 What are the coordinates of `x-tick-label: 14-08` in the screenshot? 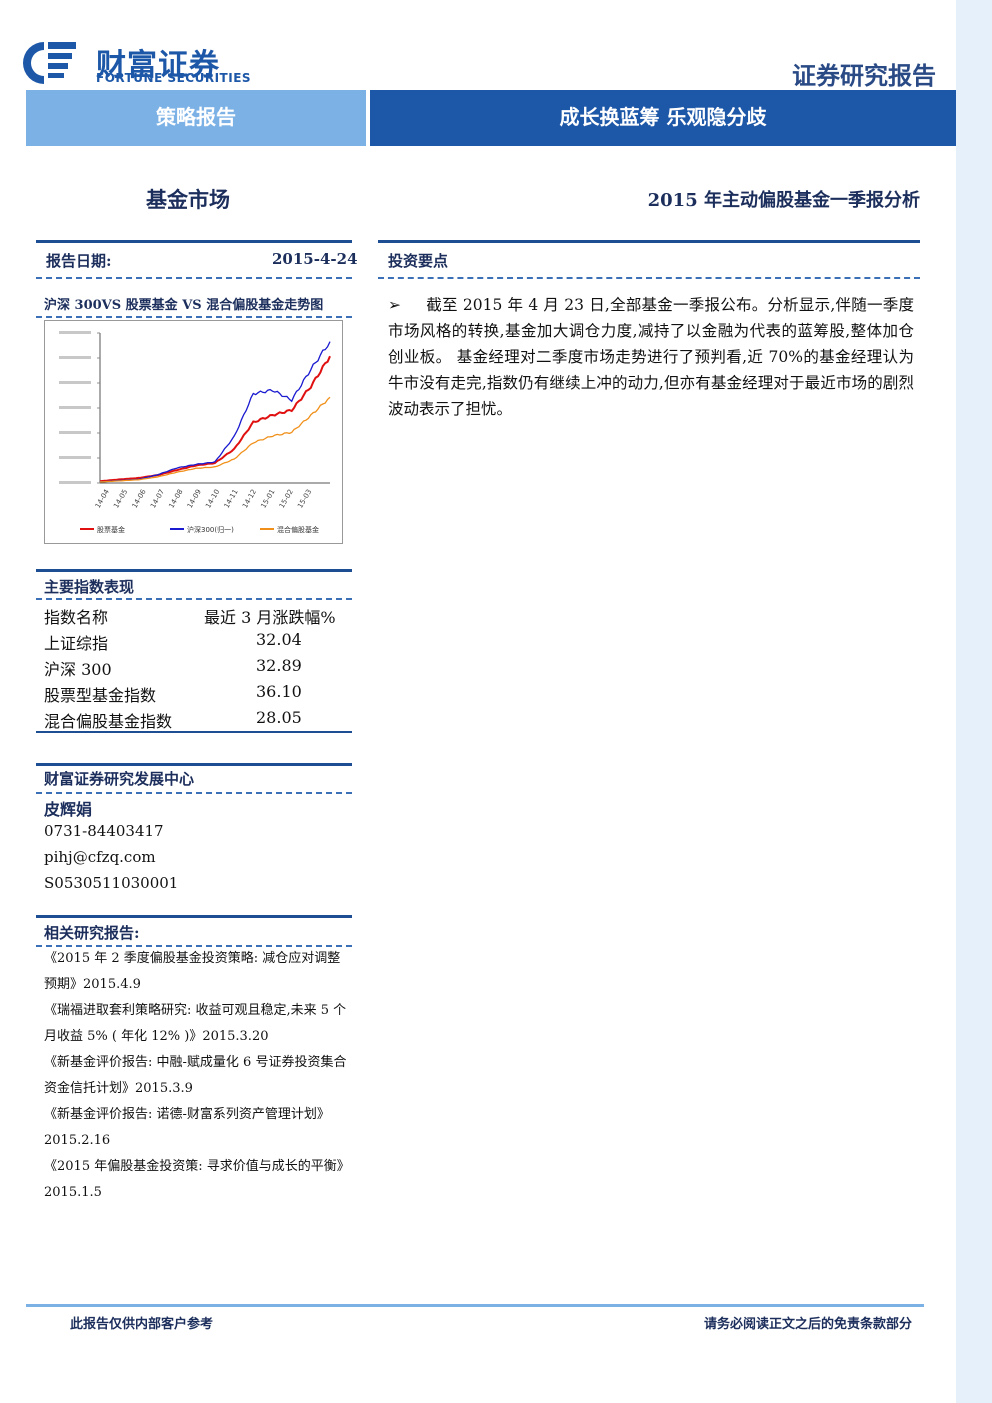 It's located at (175, 499).